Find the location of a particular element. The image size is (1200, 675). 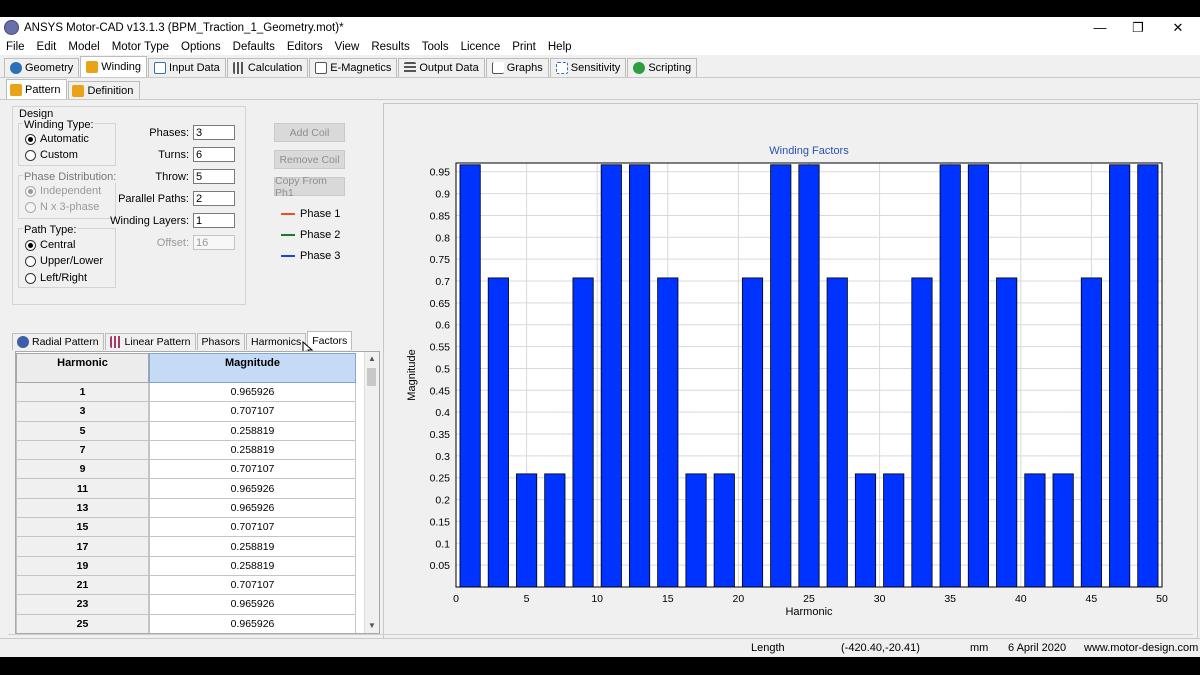

cell-harmonic: 15 is located at coordinates (82, 528).